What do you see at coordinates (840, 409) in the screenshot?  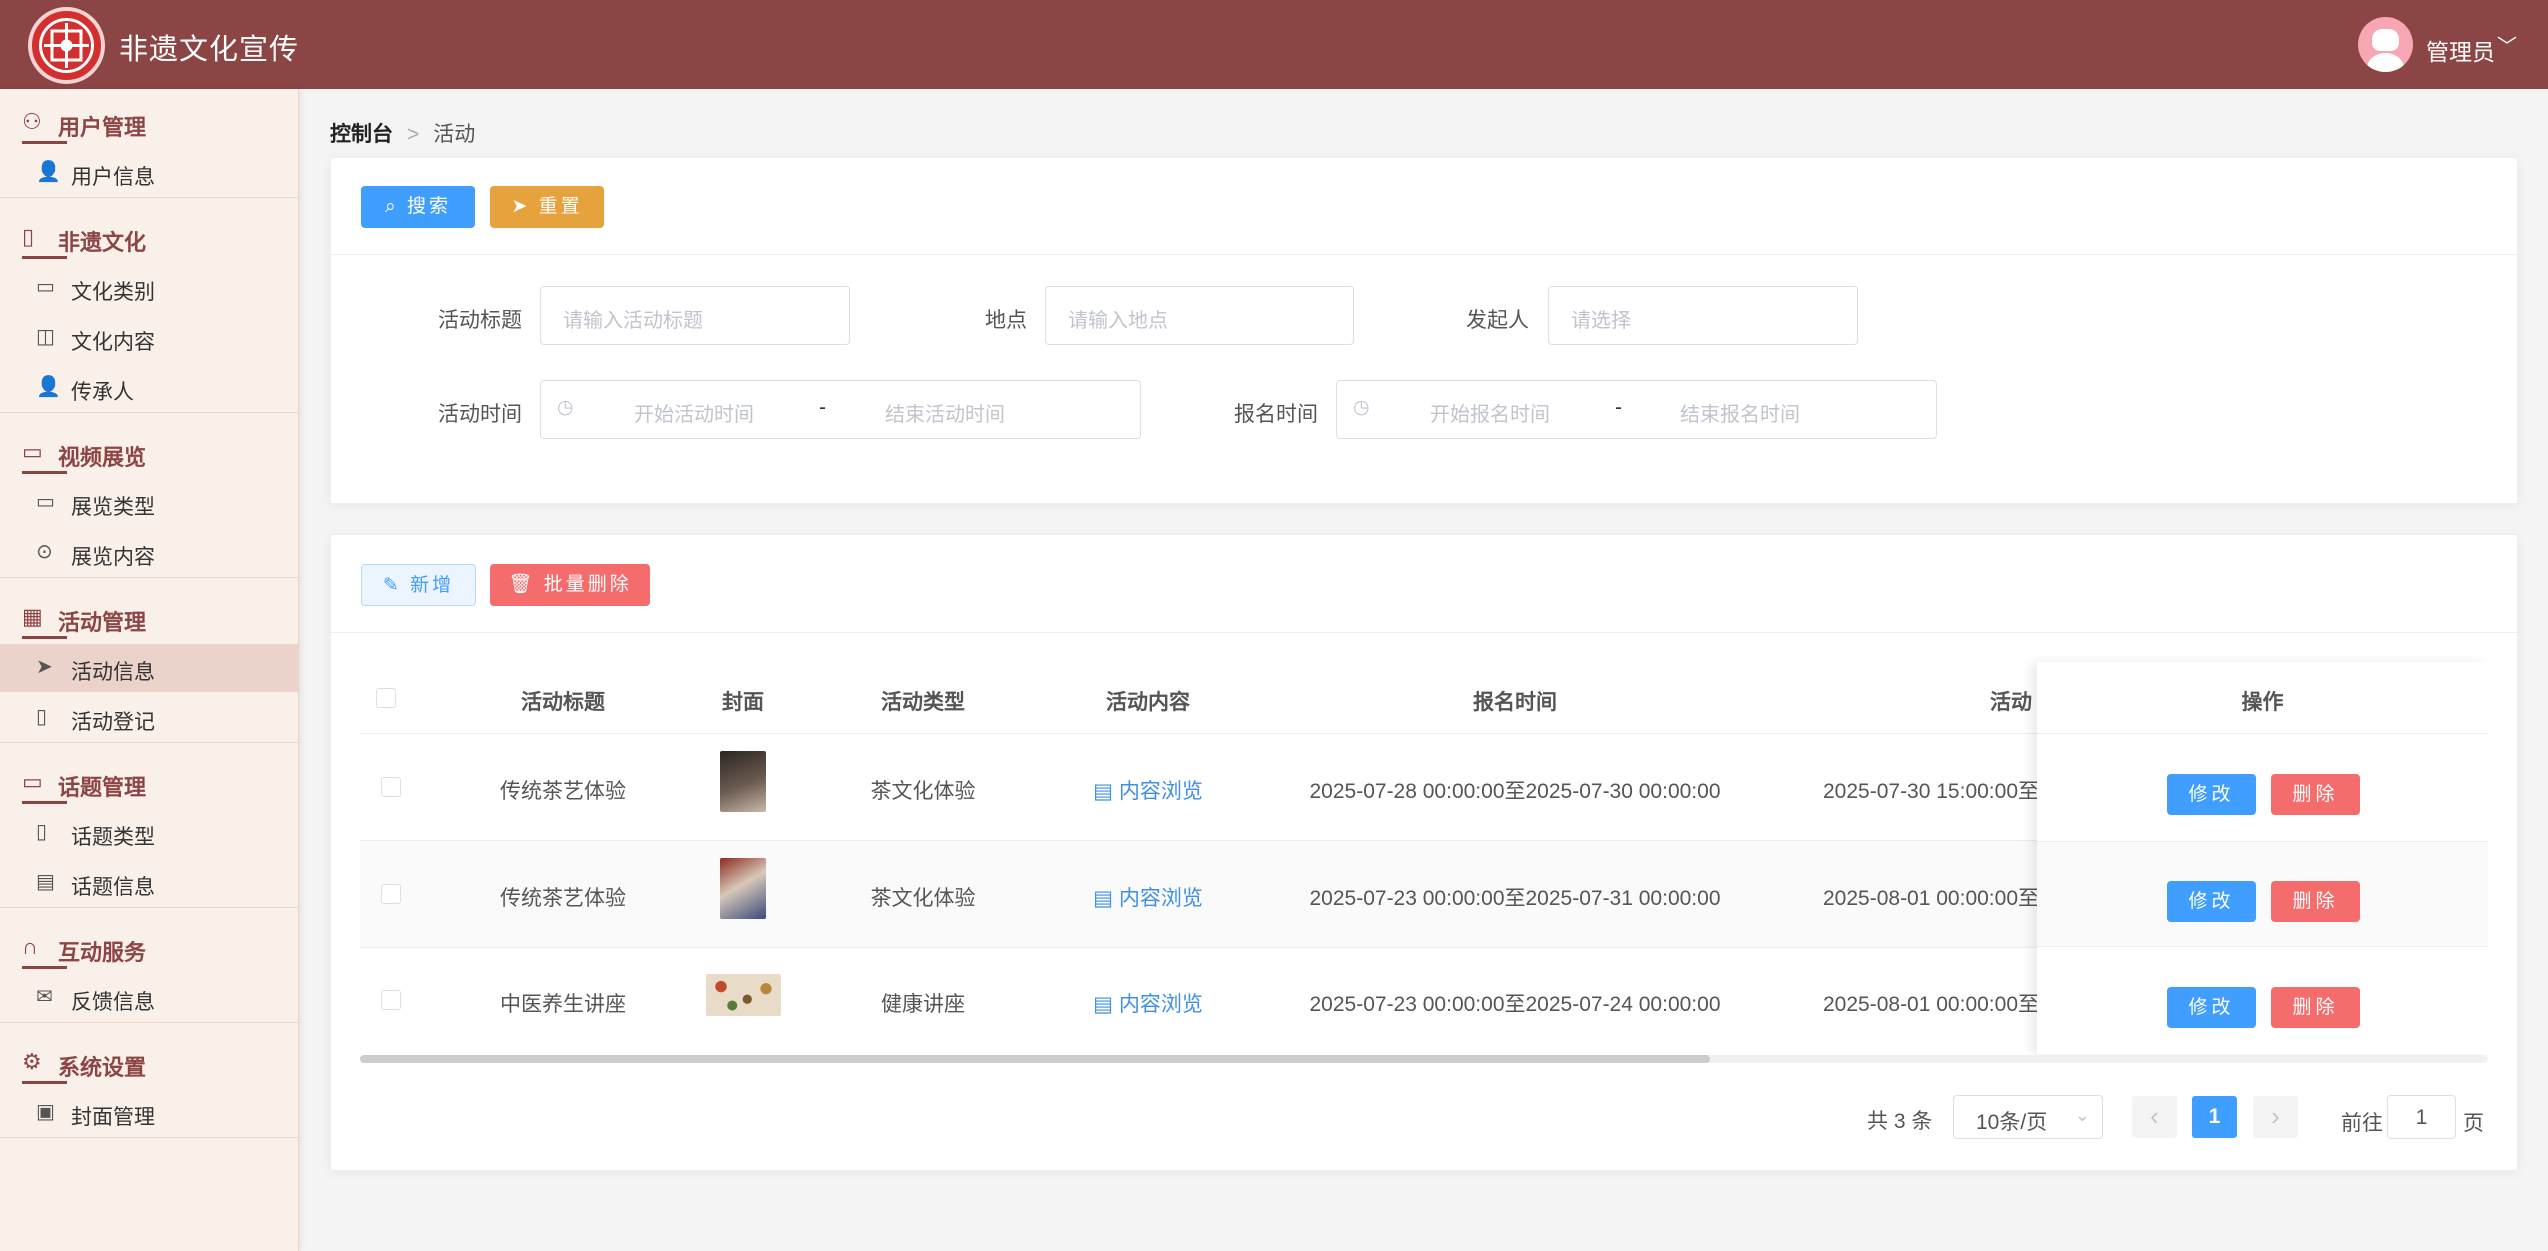 I see `activity-time-range: ◷ 开始活动时间 - 结束活动时间` at bounding box center [840, 409].